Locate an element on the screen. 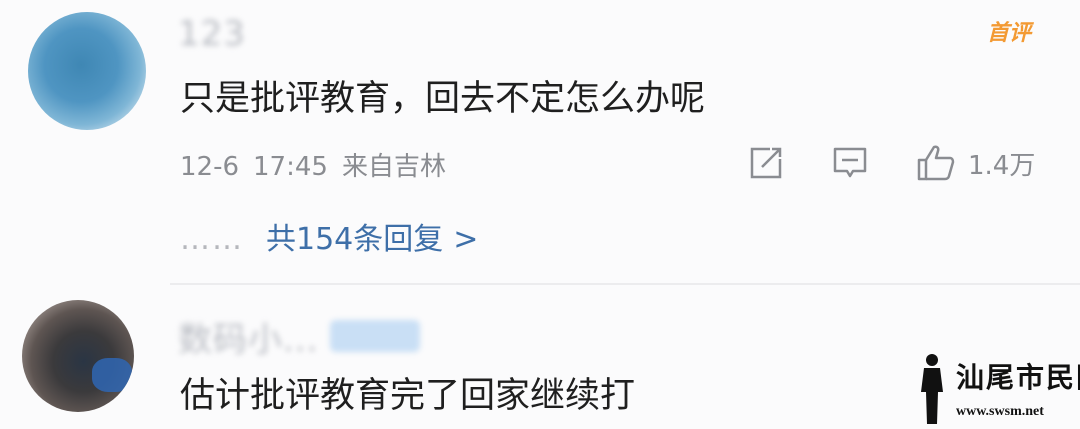 Image resolution: width=1080 pixels, height=429 pixels. watermark-url: www.swsm.net is located at coordinates (1000, 411).